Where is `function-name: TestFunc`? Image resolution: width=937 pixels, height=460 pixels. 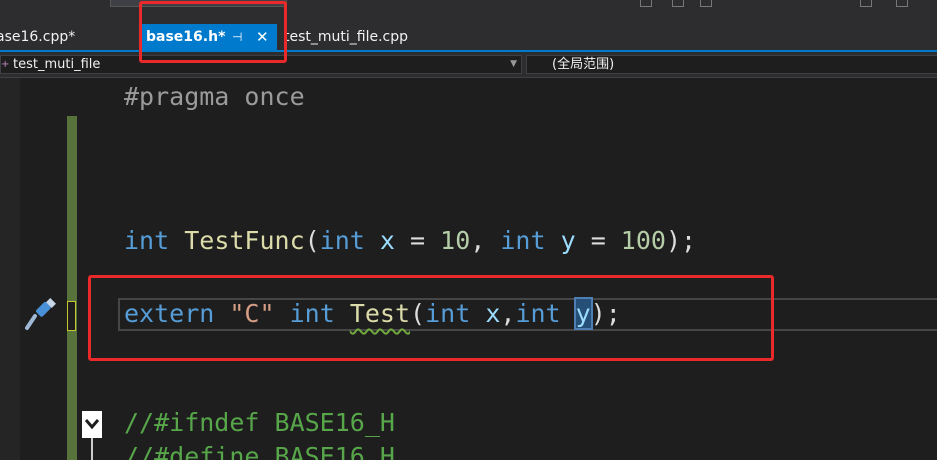 function-name: TestFunc is located at coordinates (244, 240).